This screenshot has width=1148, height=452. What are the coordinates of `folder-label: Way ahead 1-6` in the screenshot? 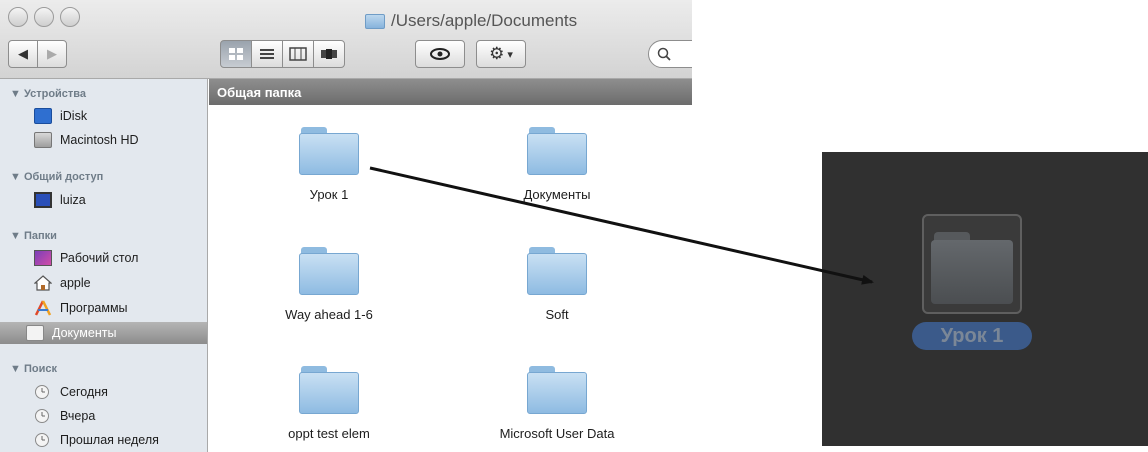 It's located at (329, 314).